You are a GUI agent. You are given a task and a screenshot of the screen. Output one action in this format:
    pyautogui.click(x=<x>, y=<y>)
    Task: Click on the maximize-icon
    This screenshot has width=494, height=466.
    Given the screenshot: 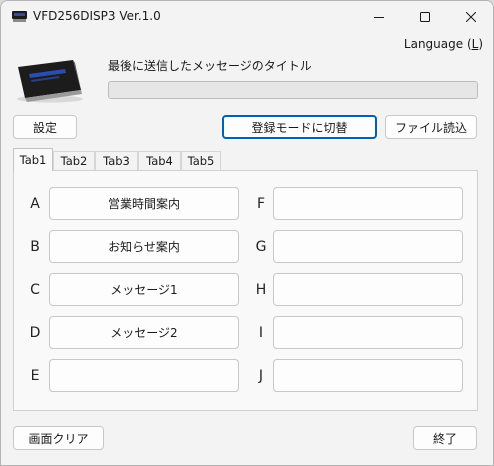 What is the action you would take?
    pyautogui.click(x=425, y=17)
    